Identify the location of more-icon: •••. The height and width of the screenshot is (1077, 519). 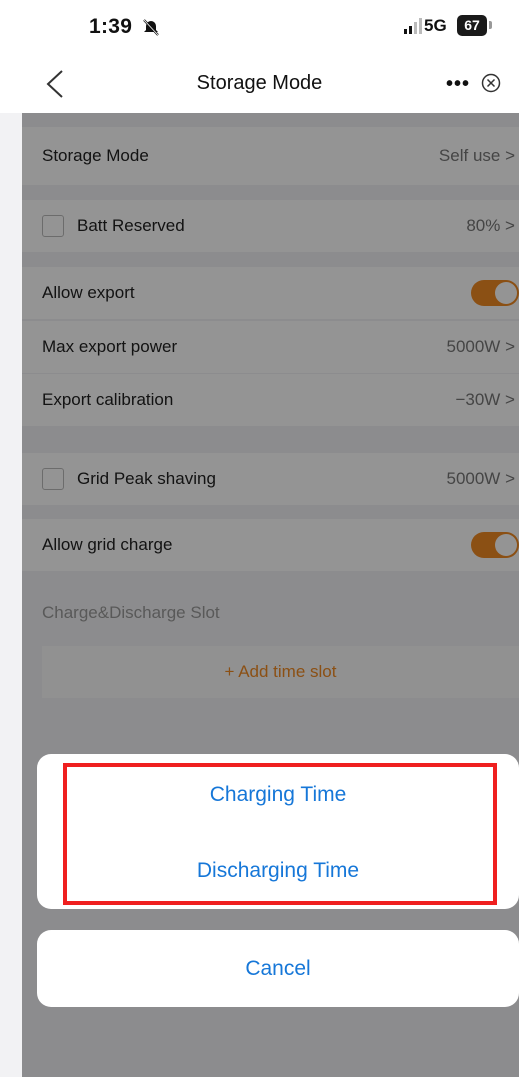
(458, 84).